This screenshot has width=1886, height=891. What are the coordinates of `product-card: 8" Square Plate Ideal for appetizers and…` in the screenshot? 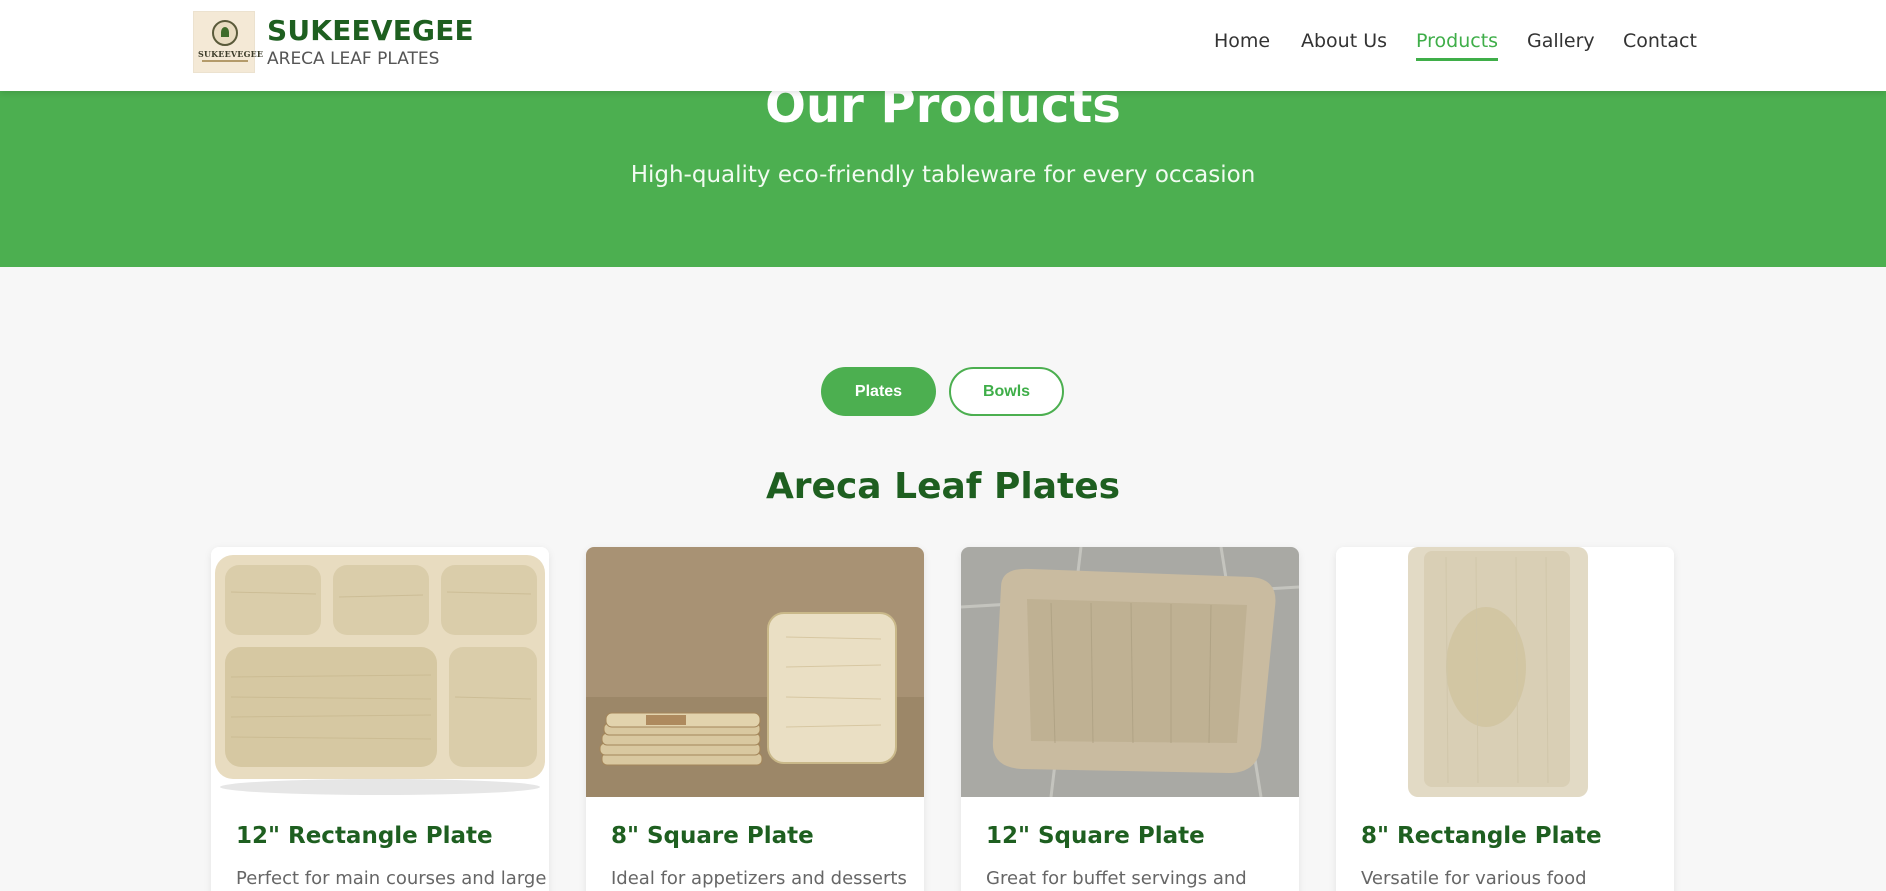 It's located at (755, 719).